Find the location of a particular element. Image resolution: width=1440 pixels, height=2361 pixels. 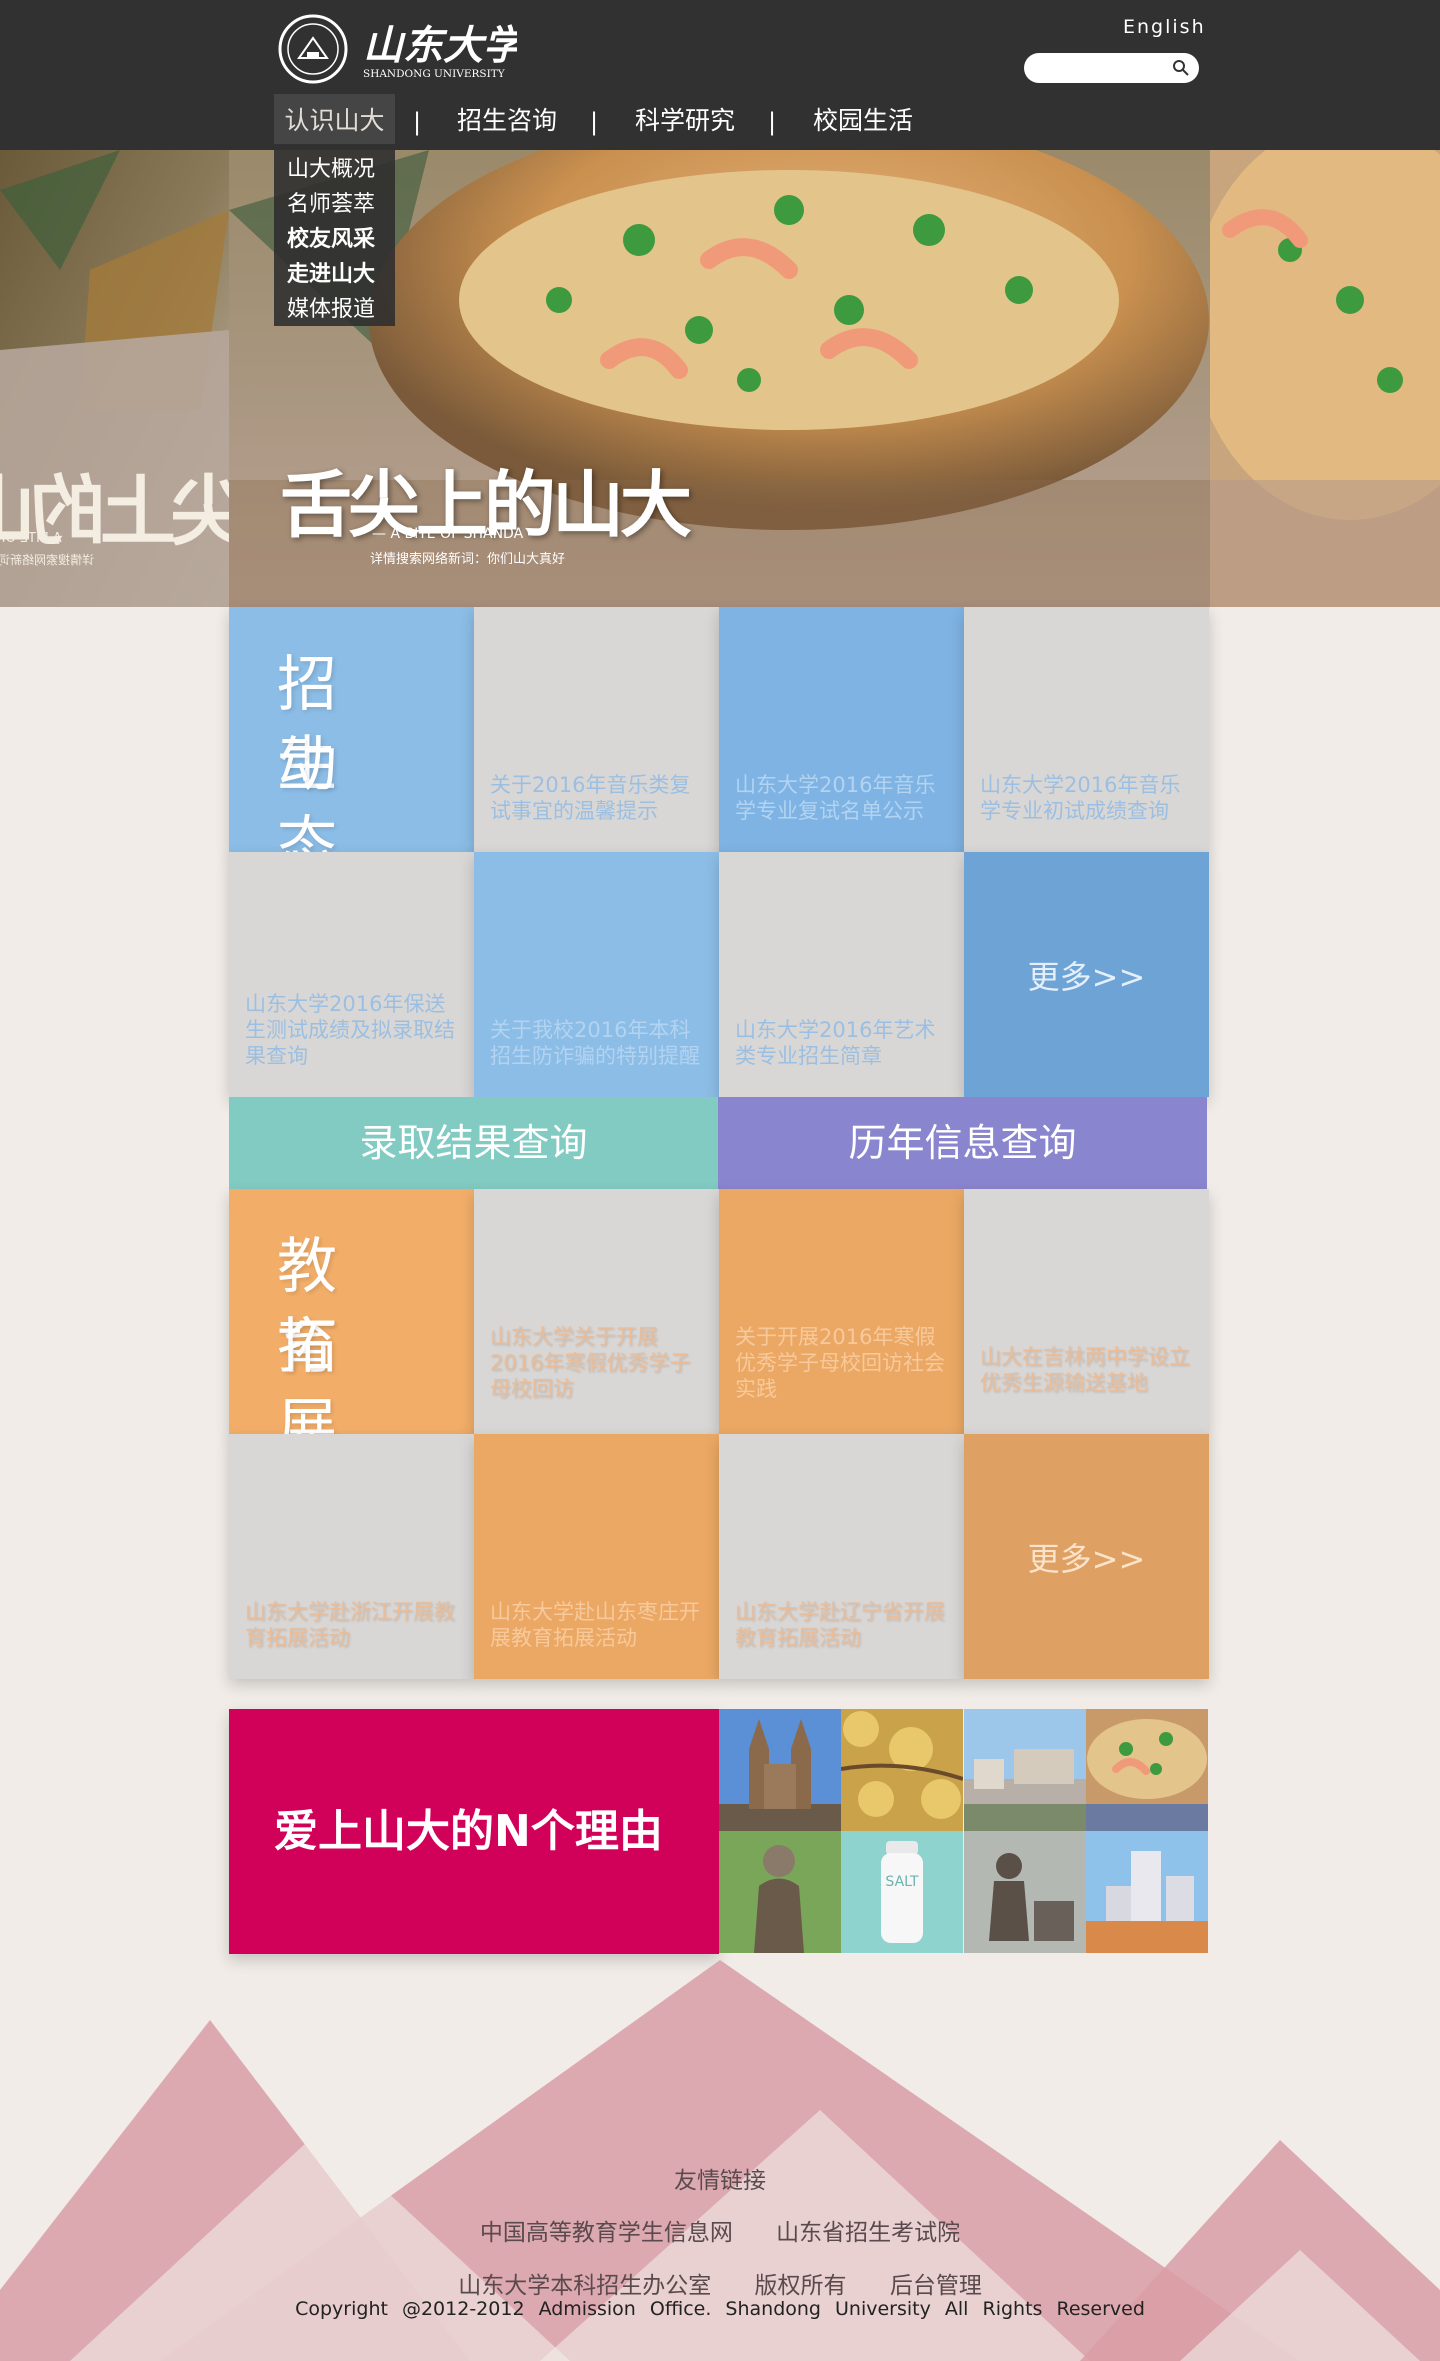

friend-links: 中国高等教育学生信息网 山东省招生考试院 is located at coordinates (720, 2230).